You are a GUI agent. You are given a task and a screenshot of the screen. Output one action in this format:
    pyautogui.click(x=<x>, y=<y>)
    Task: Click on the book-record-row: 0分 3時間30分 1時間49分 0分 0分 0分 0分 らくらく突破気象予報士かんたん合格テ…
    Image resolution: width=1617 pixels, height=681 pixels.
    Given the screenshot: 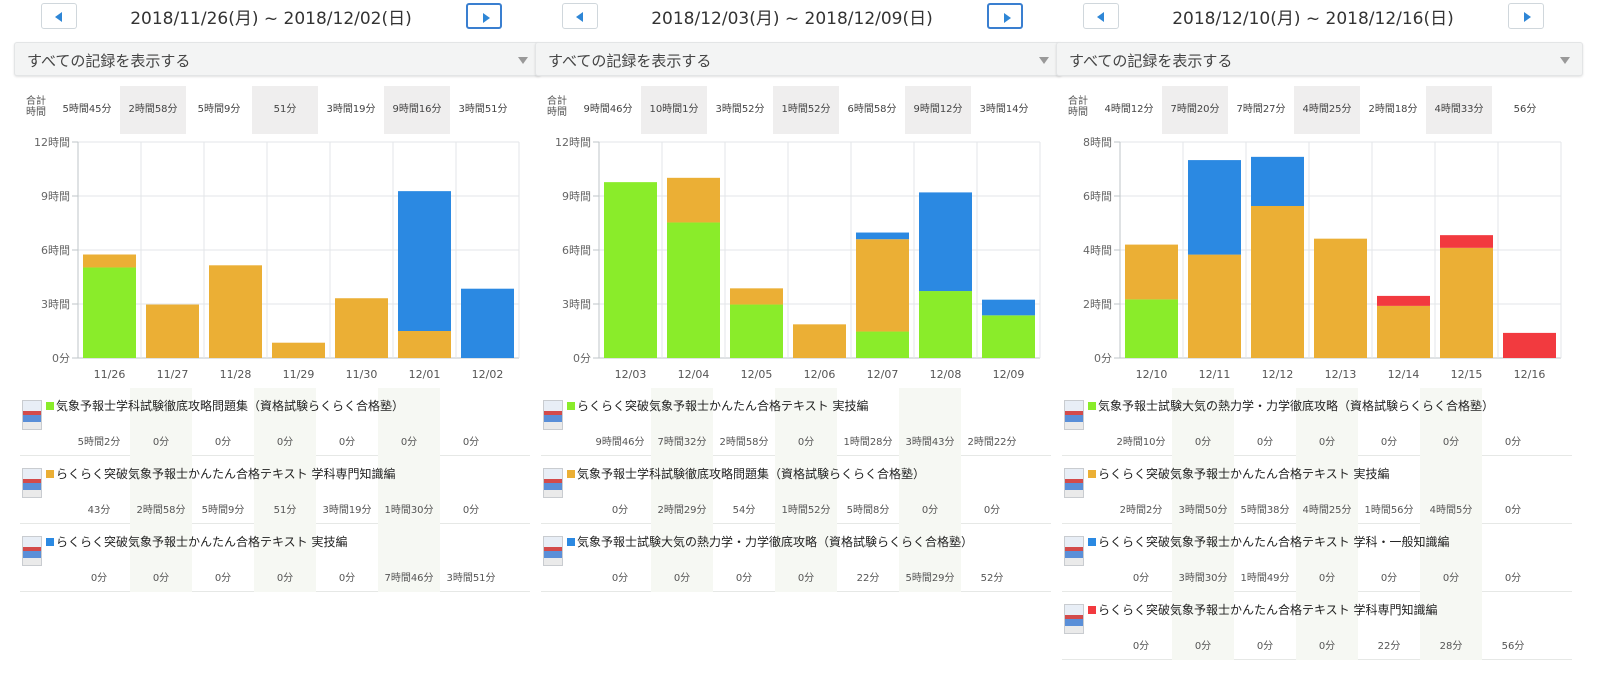 What is the action you would take?
    pyautogui.click(x=1317, y=558)
    